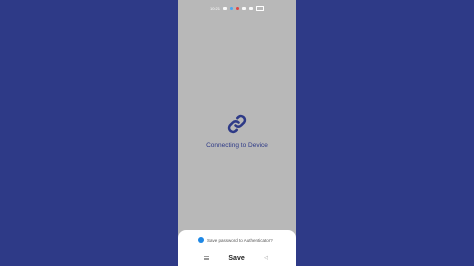 The width and height of the screenshot is (474, 266). What do you see at coordinates (201, 240) in the screenshot?
I see `key-icon` at bounding box center [201, 240].